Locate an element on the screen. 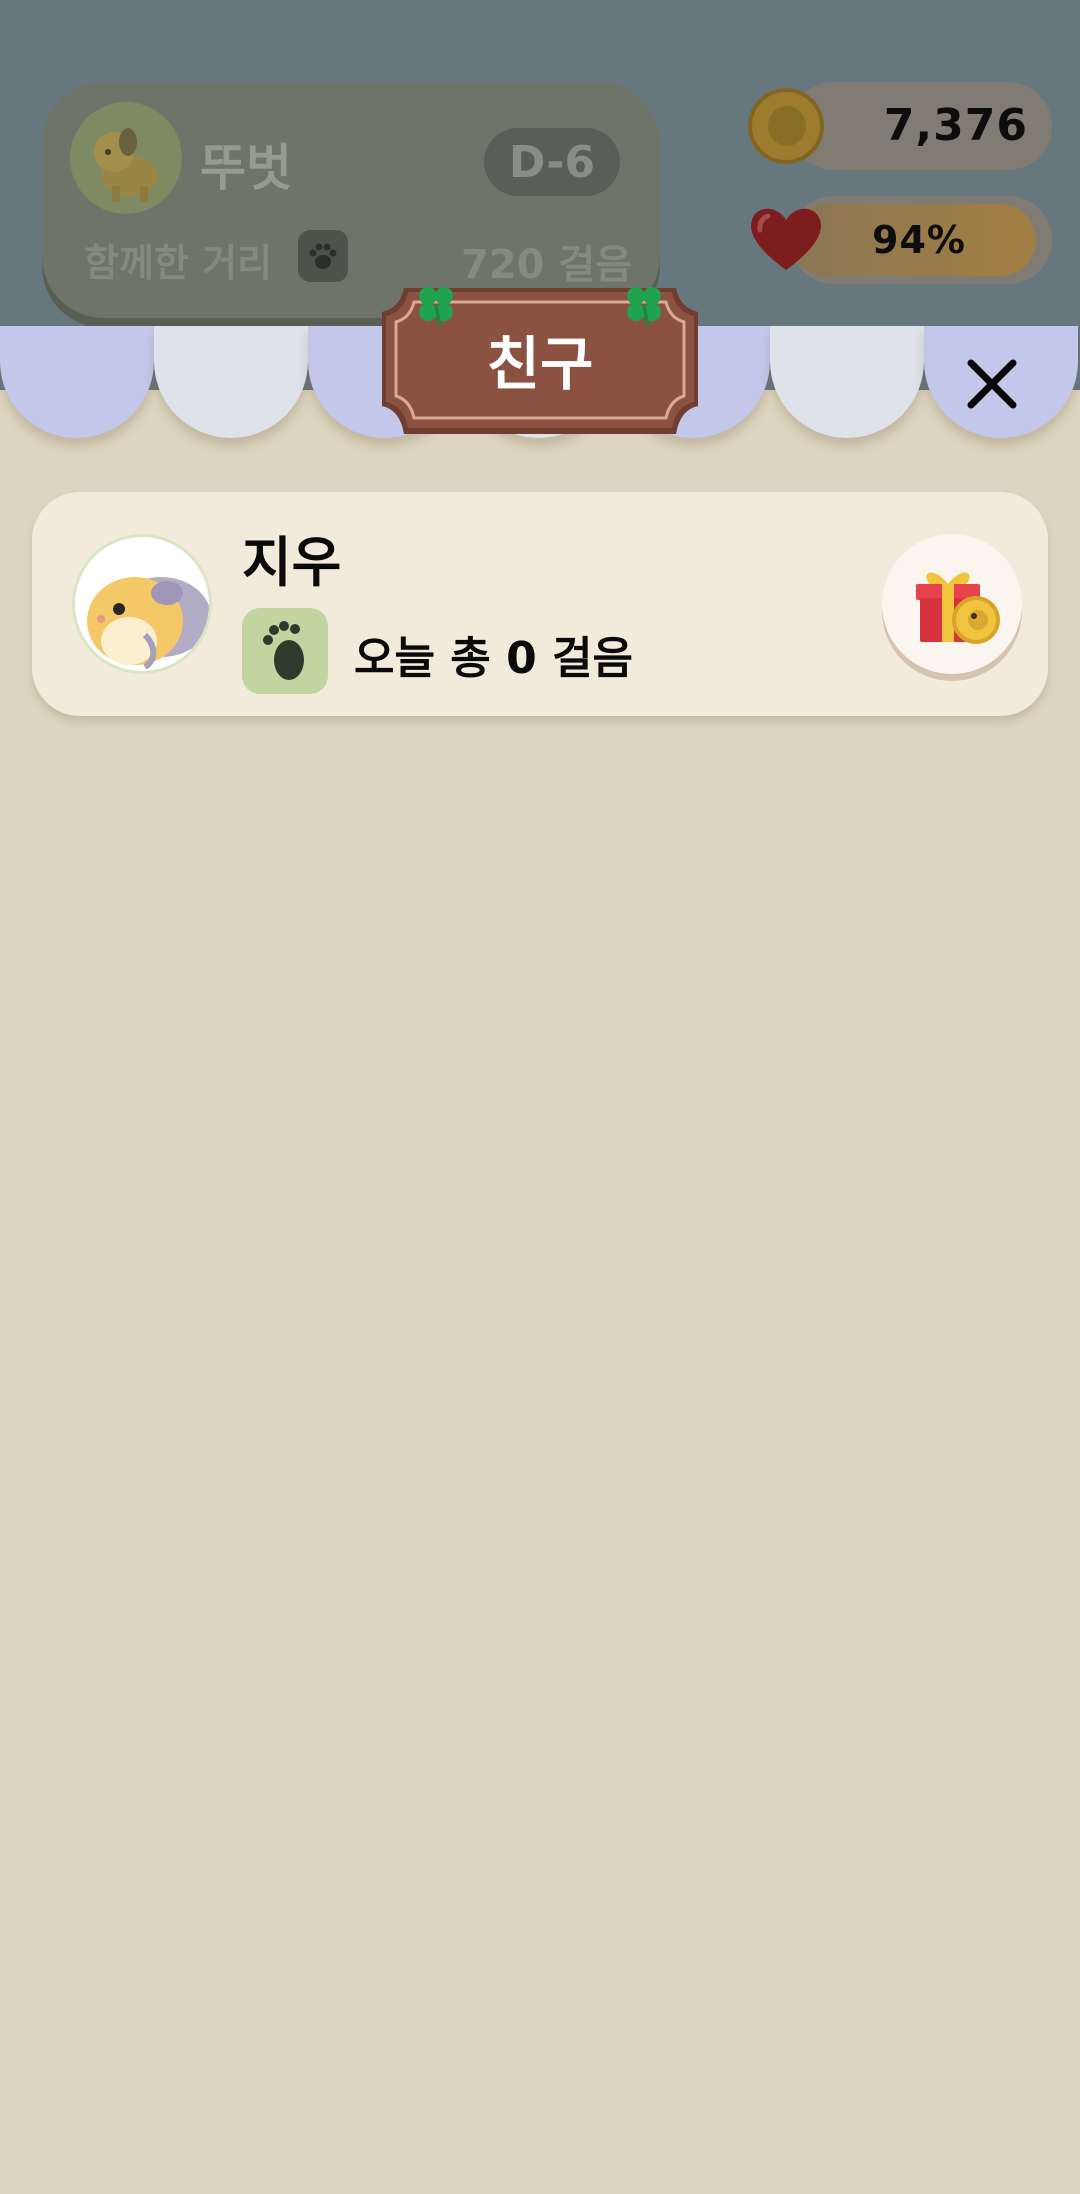  send-gift-button is located at coordinates (952, 604).